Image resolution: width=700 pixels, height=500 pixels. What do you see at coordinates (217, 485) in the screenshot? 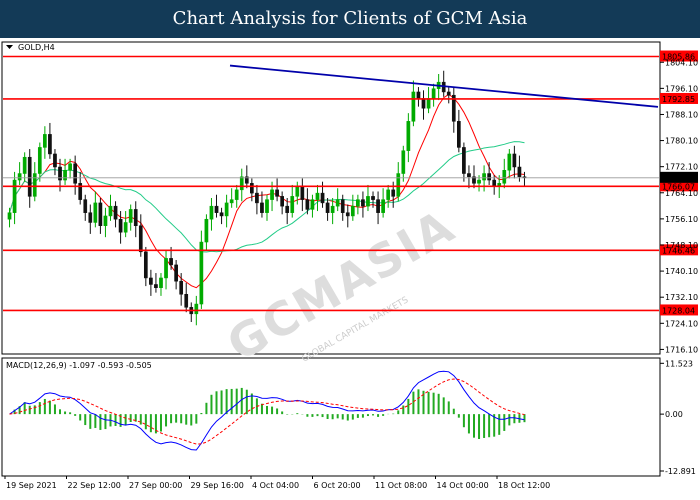
I see `time-tick-label: 29 Sep 16:00` at bounding box center [217, 485].